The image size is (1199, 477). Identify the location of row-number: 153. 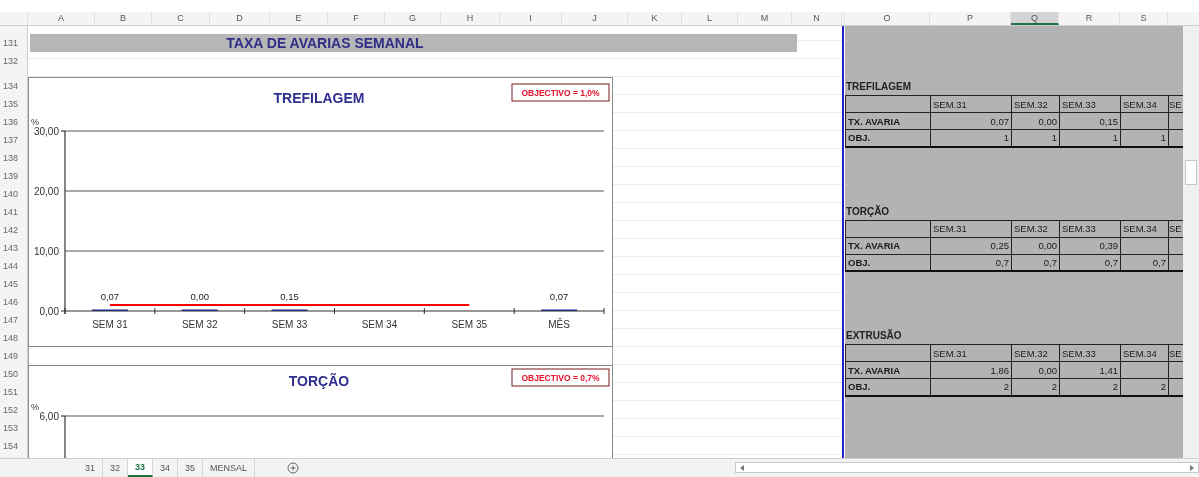
(13, 428).